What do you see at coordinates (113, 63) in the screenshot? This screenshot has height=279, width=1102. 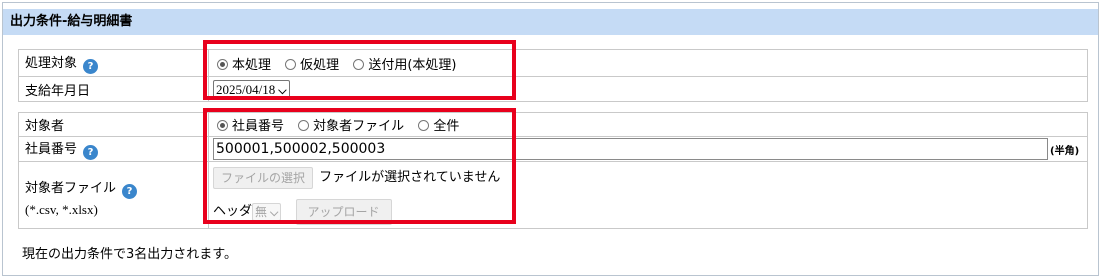 I see `processing-target-label-cell: 処理対象?` at bounding box center [113, 63].